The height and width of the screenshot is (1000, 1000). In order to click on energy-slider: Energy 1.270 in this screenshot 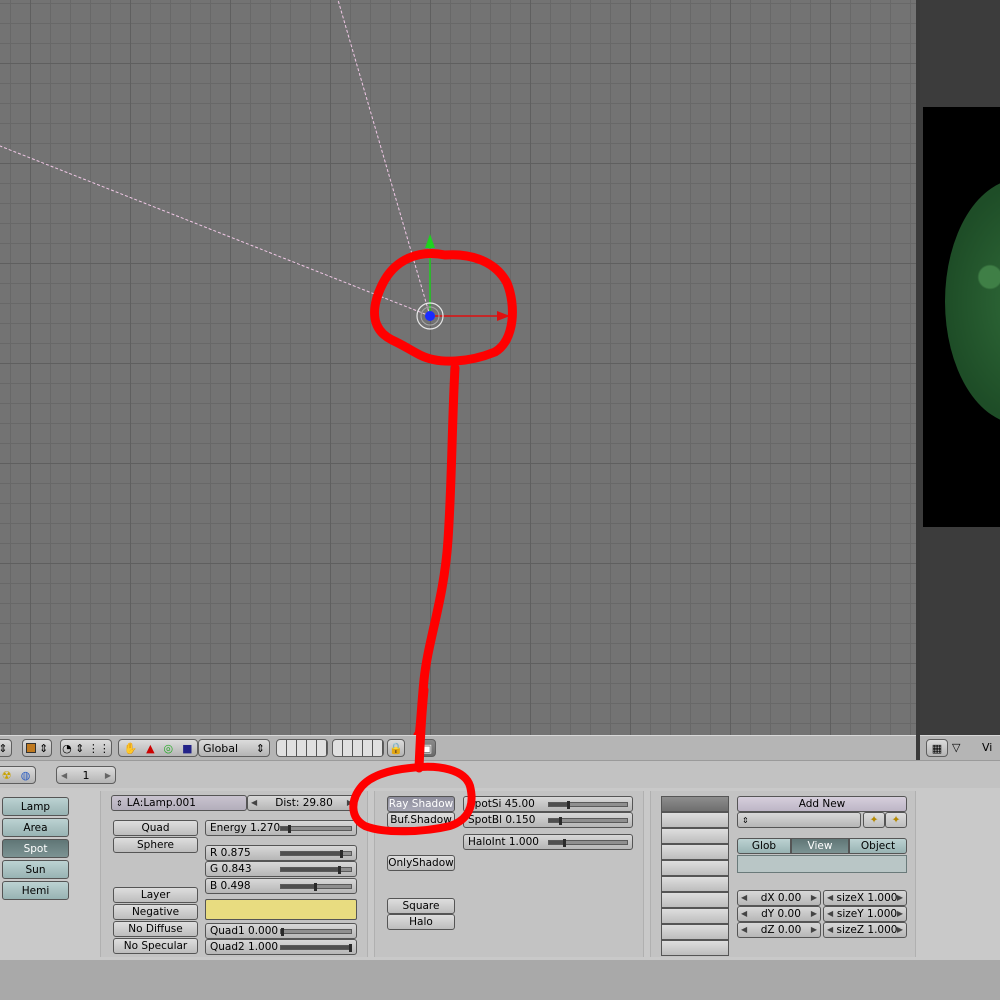, I will do `click(281, 828)`.